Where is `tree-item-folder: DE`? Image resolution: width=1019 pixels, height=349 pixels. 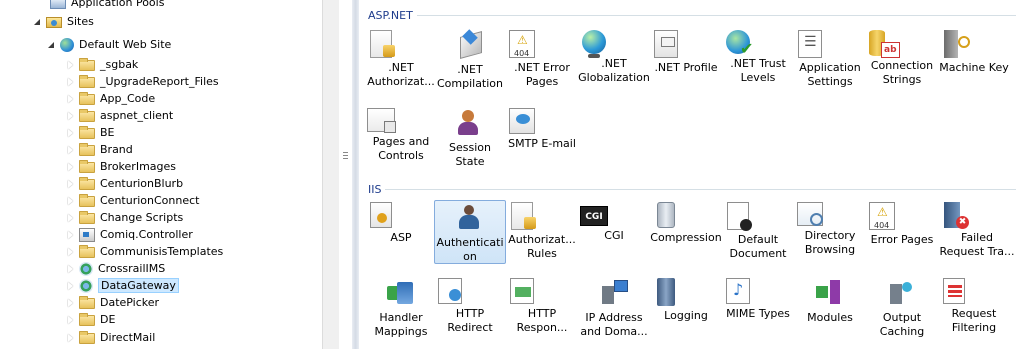 tree-item-folder: DE is located at coordinates (90, 319).